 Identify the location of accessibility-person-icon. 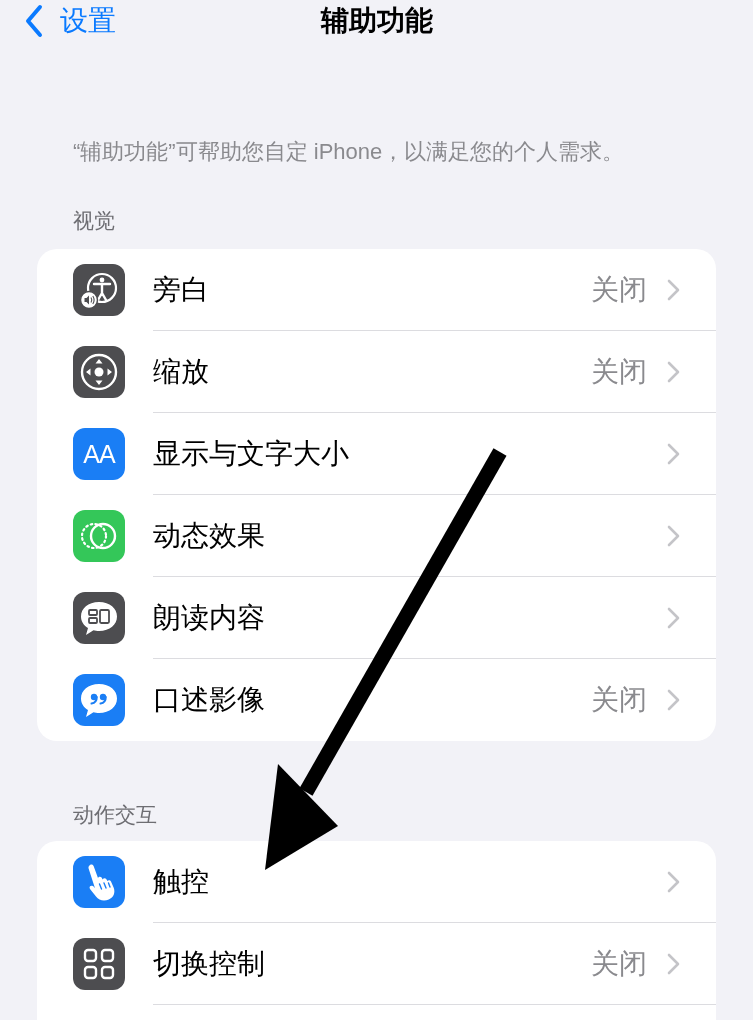
(99, 290).